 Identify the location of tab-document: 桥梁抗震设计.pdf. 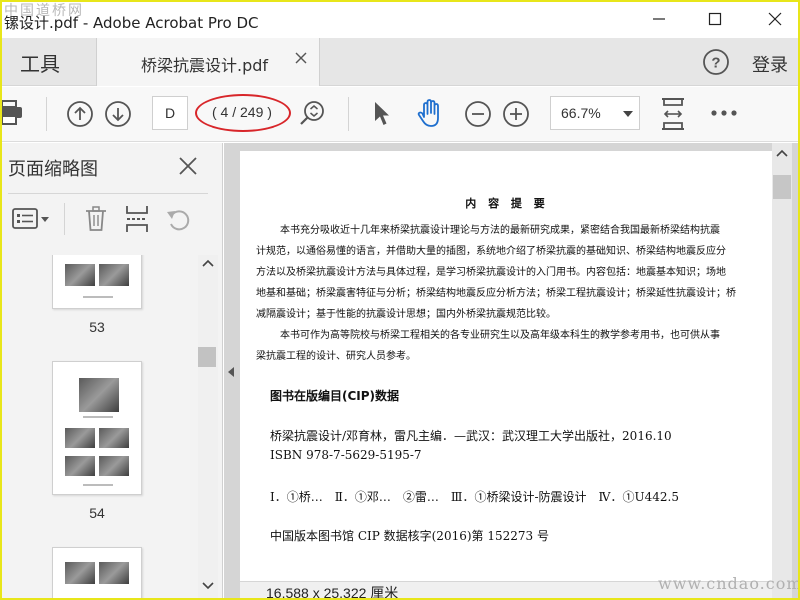
(208, 62).